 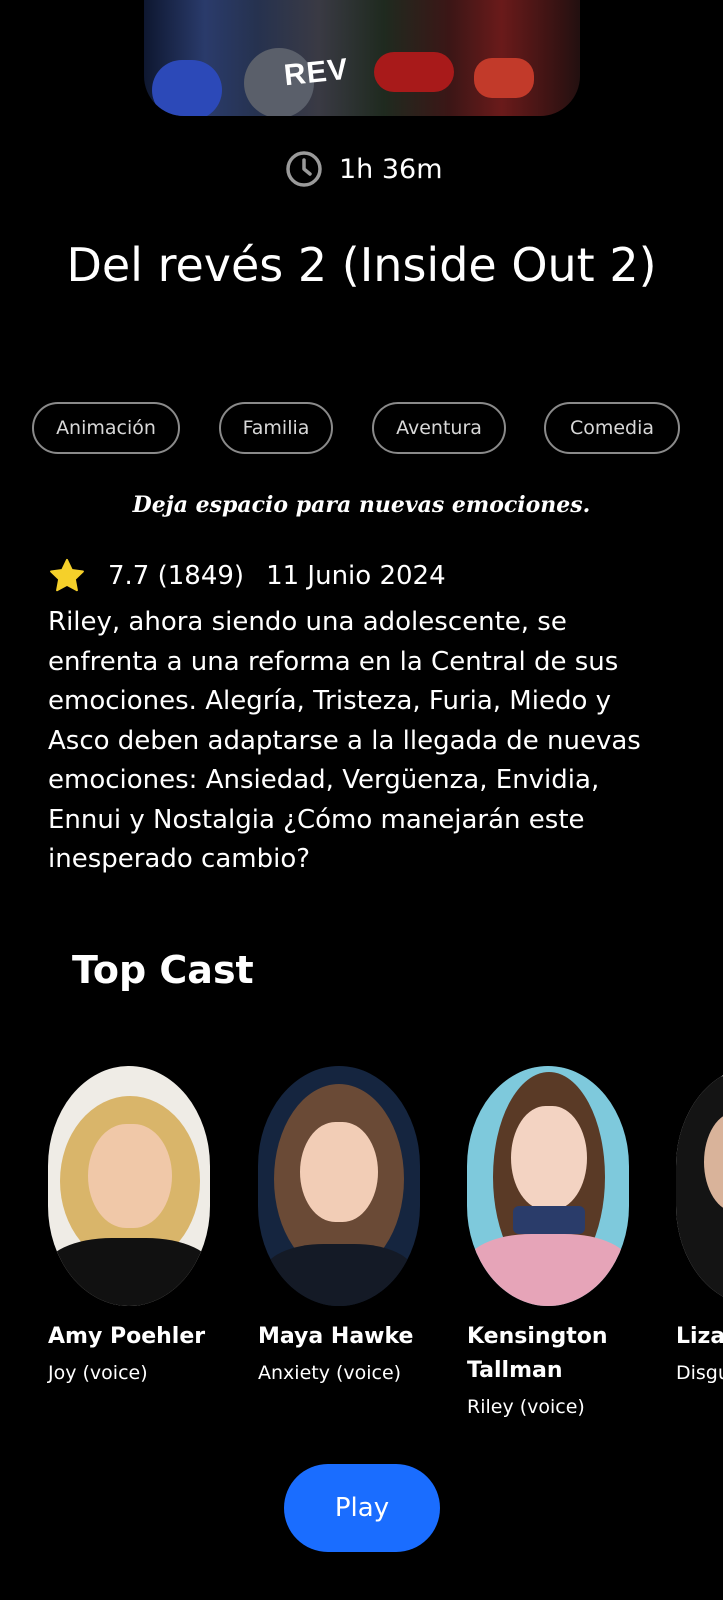 I want to click on genre-chip: Familia, so click(x=276, y=428).